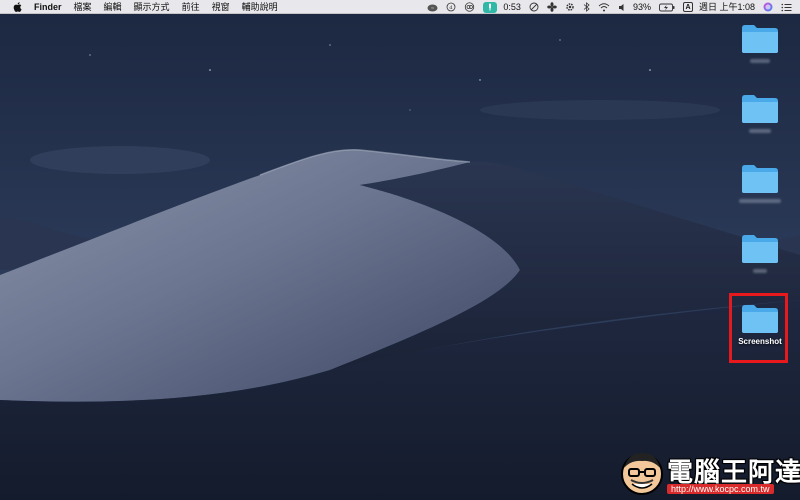 This screenshot has width=800, height=500. What do you see at coordinates (570, 7) in the screenshot?
I see `settings-gear-icon` at bounding box center [570, 7].